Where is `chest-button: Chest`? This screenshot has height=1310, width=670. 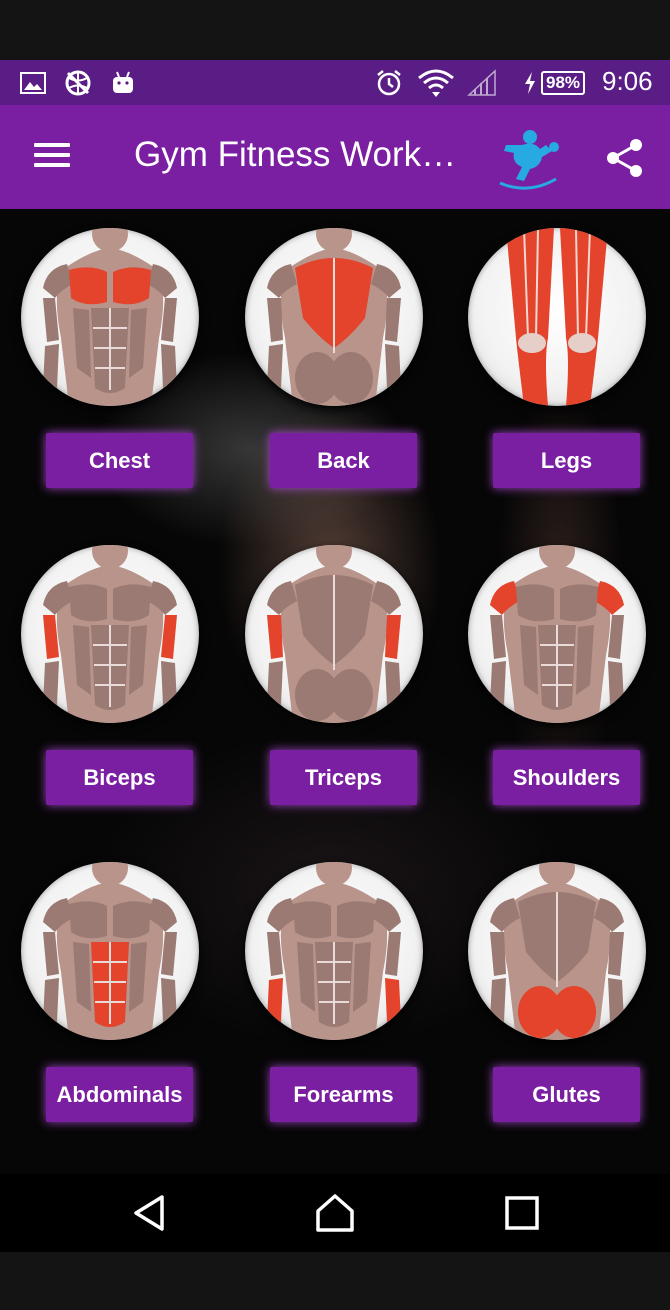 chest-button: Chest is located at coordinates (119, 460).